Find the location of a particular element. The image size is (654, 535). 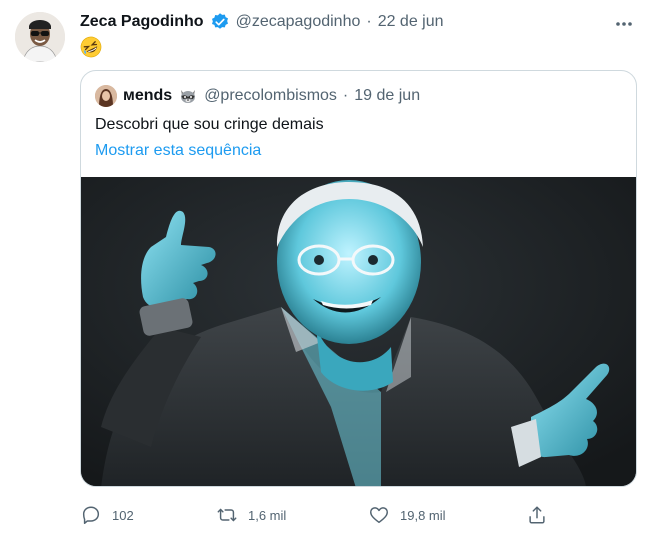

verified-badge-icon is located at coordinates (220, 22).